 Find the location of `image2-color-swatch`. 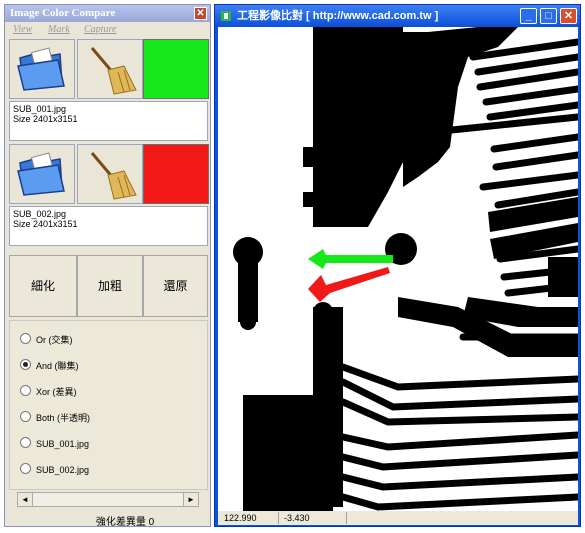

image2-color-swatch is located at coordinates (176, 174).